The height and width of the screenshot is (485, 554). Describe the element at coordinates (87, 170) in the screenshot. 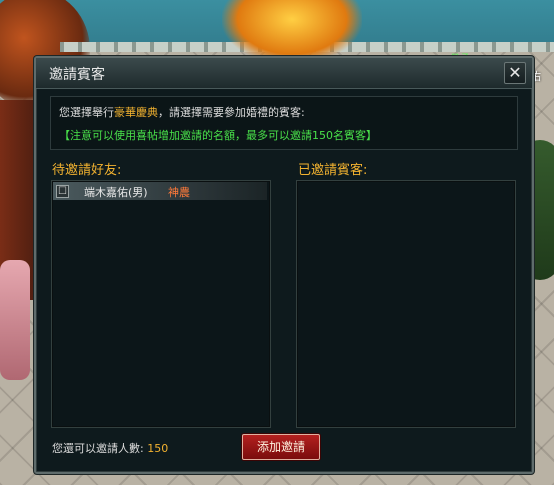

I see `pending-friends-label: 待邀請好友:` at that location.